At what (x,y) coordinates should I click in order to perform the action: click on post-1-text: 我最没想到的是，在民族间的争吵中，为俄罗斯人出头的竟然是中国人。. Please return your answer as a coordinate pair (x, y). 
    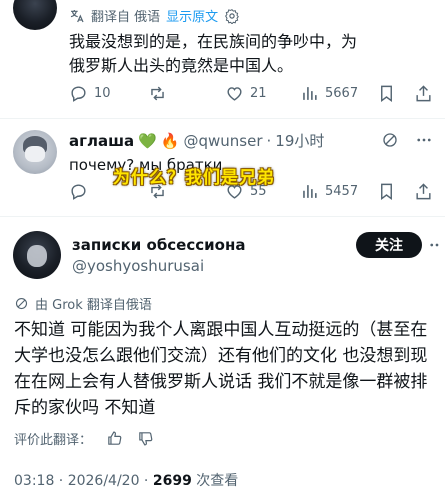
    Looking at the image, I should click on (213, 53).